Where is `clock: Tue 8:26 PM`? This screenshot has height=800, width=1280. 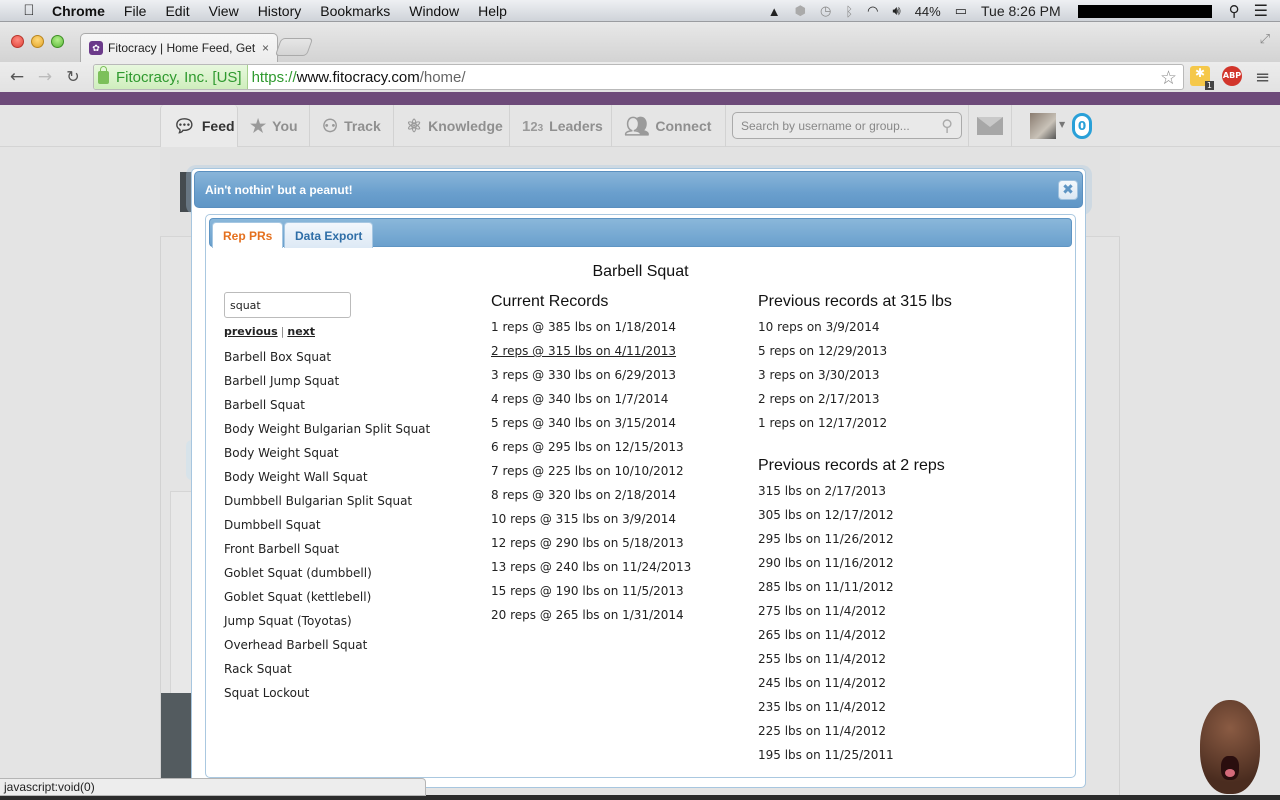
clock: Tue 8:26 PM is located at coordinates (1021, 11).